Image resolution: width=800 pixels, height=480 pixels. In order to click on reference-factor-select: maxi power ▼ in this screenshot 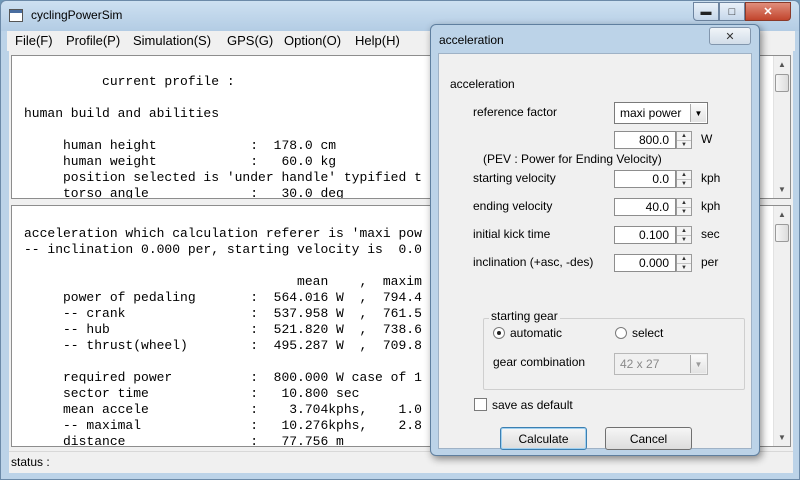, I will do `click(661, 113)`.